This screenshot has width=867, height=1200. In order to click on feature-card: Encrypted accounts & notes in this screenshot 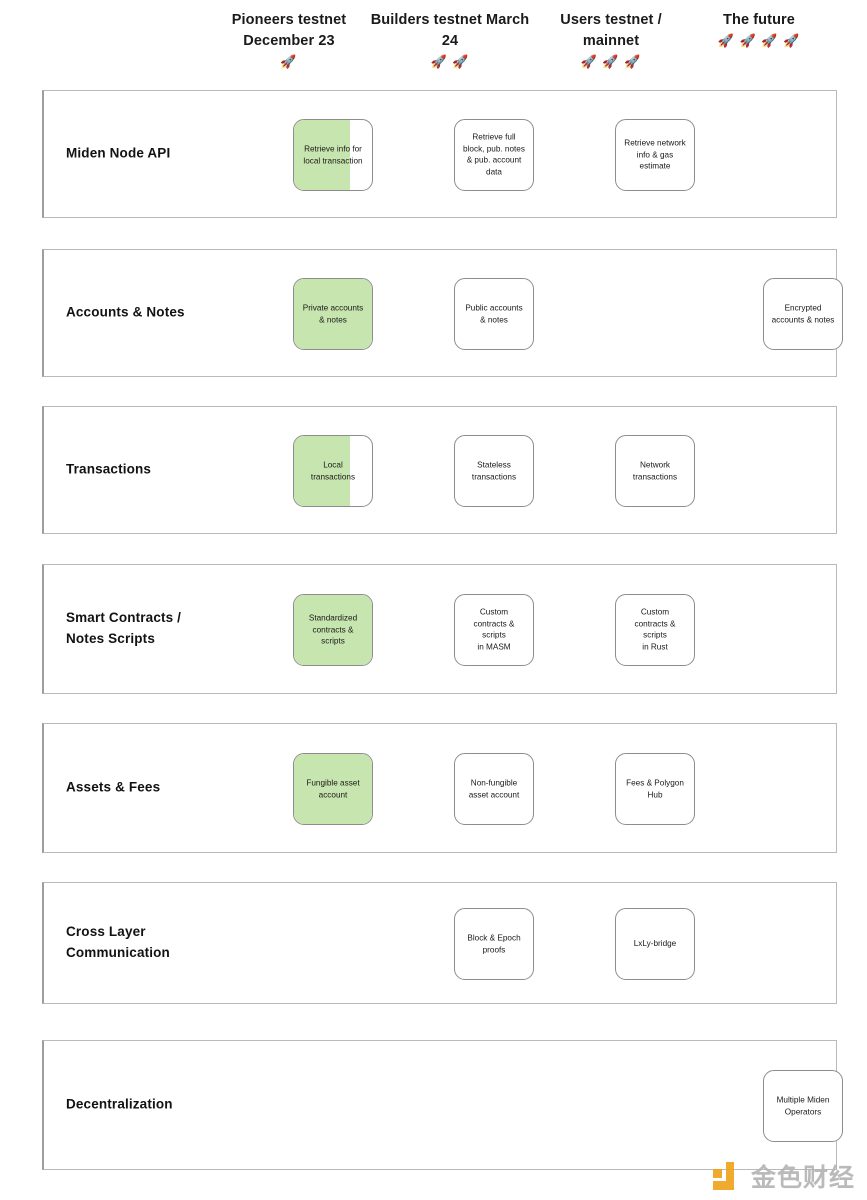, I will do `click(803, 314)`.